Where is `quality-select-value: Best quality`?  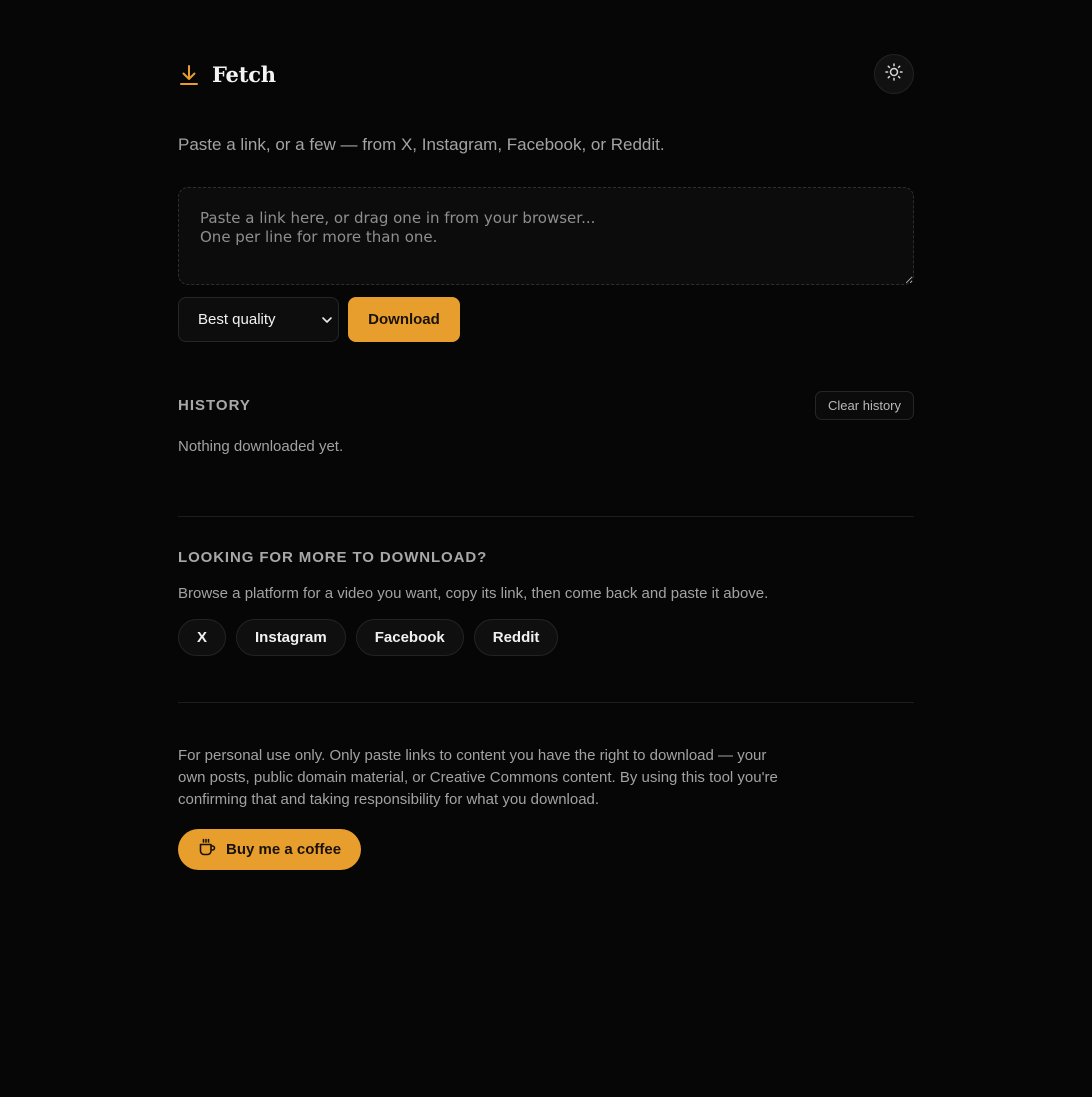 quality-select-value: Best quality is located at coordinates (237, 319).